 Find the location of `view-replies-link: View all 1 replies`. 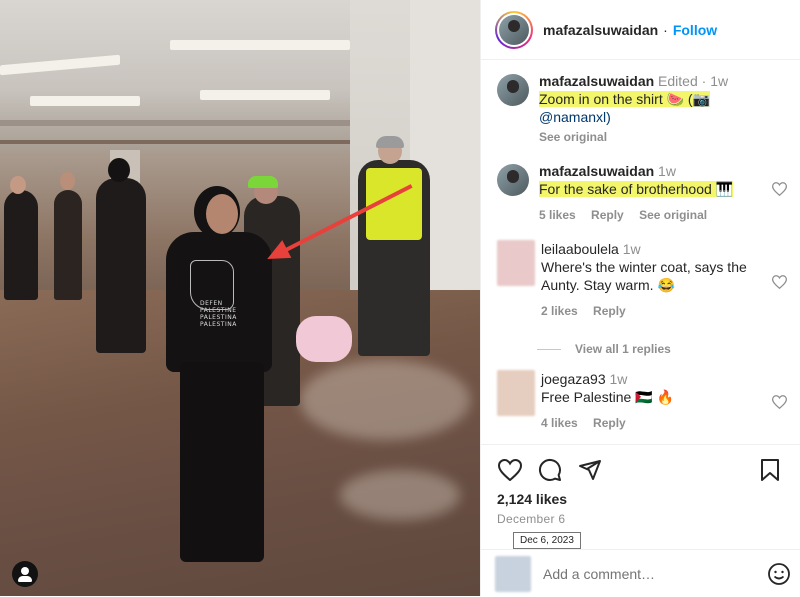

view-replies-link: View all 1 replies is located at coordinates (604, 349).